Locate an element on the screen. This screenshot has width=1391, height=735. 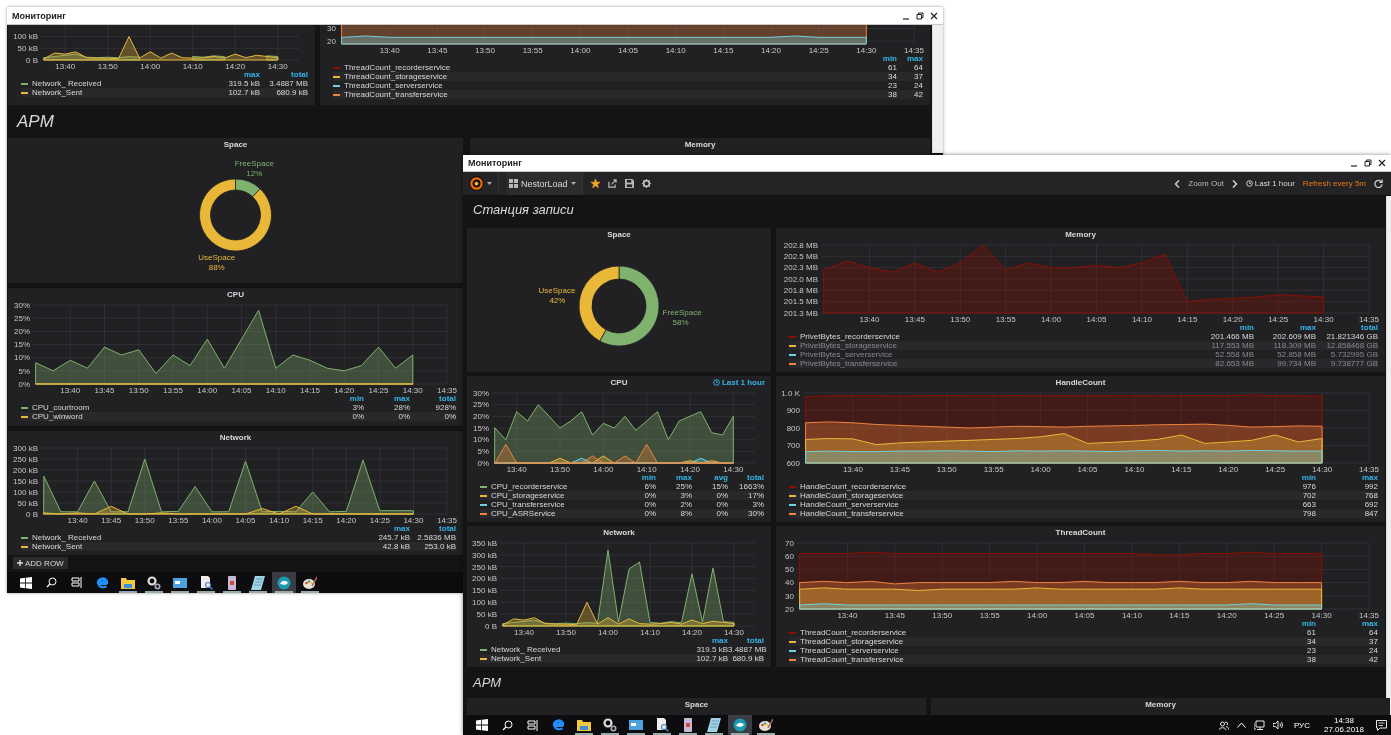
volume-icon is located at coordinates (1278, 725).